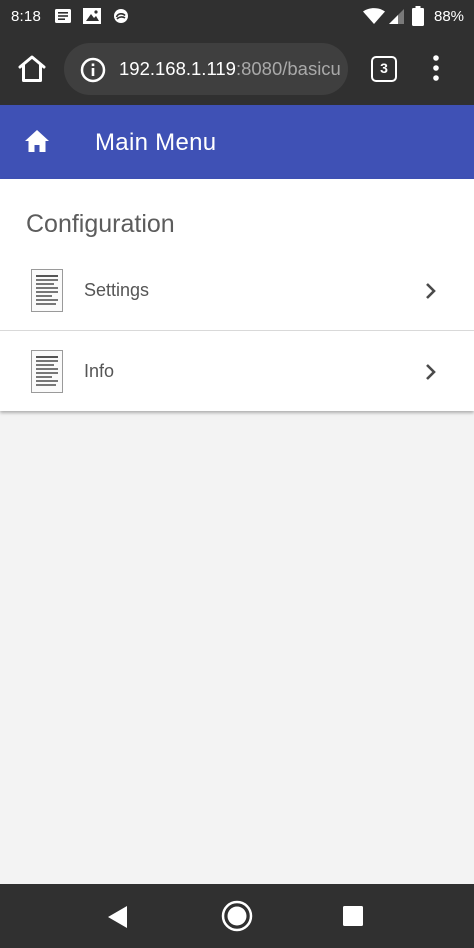 The image size is (474, 948). What do you see at coordinates (37, 141) in the screenshot?
I see `home-icon` at bounding box center [37, 141].